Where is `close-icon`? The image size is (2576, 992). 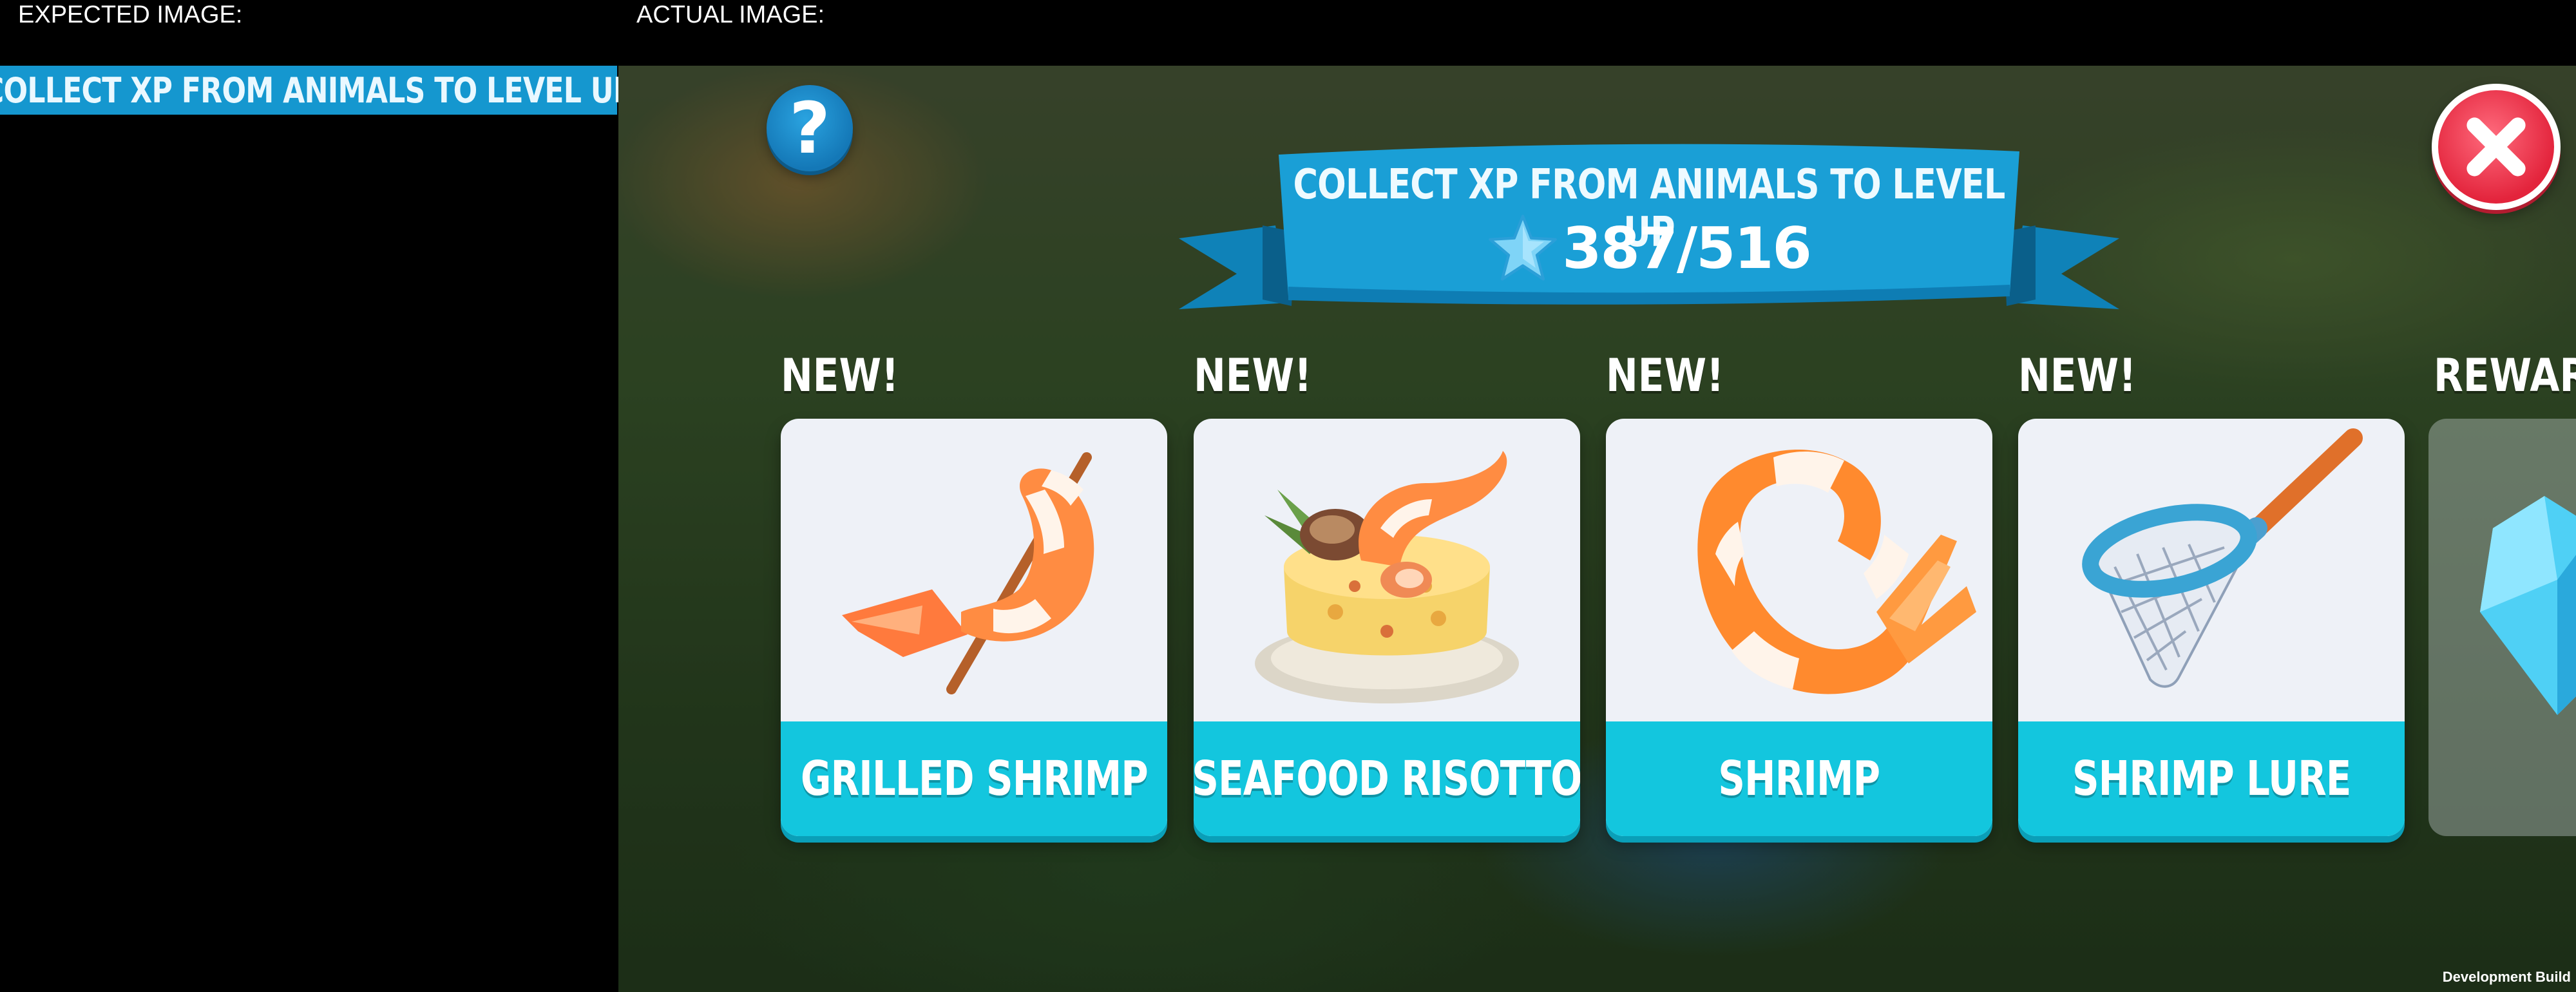 close-icon is located at coordinates (2496, 146).